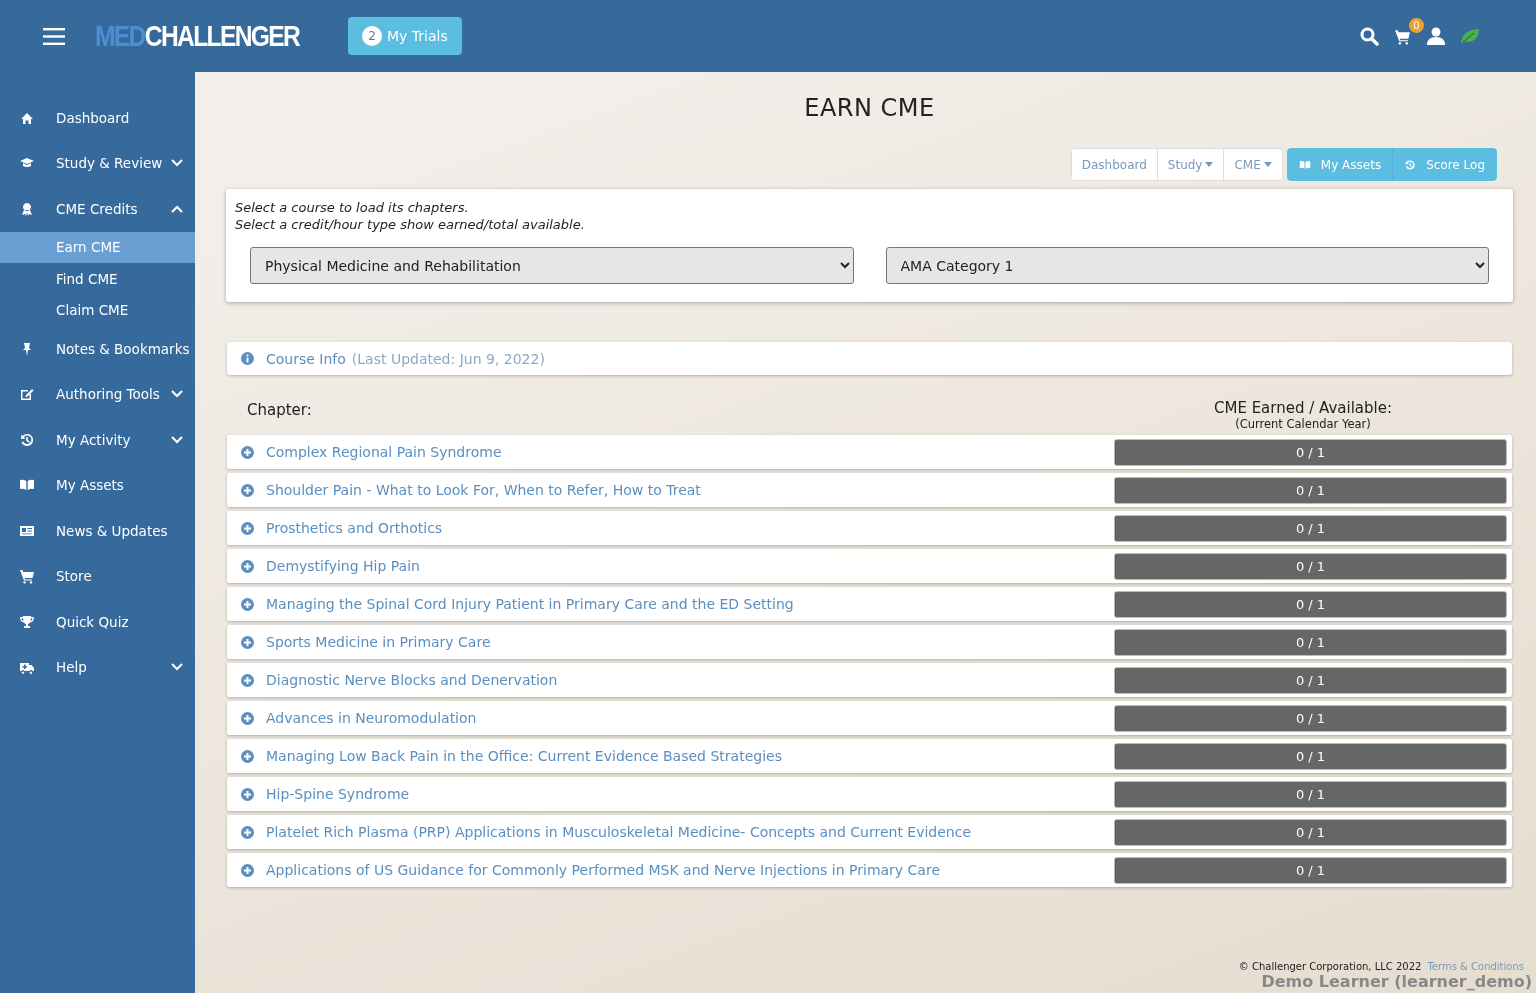  Describe the element at coordinates (684, 870) in the screenshot. I see `chapter-title: Applications of US Guidance for Commonly Performed MSK and Nerve Injections in Primary Care` at that location.